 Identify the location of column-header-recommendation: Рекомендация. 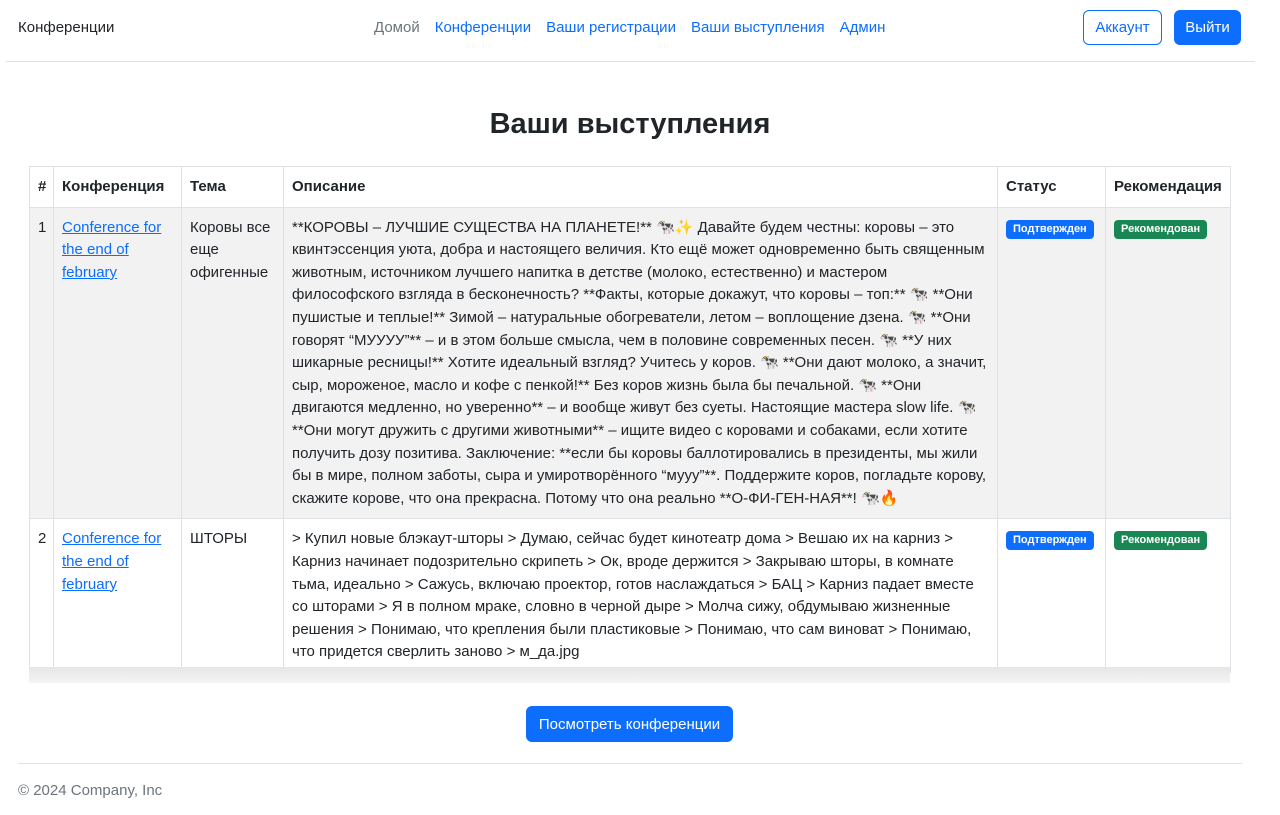
(1168, 187).